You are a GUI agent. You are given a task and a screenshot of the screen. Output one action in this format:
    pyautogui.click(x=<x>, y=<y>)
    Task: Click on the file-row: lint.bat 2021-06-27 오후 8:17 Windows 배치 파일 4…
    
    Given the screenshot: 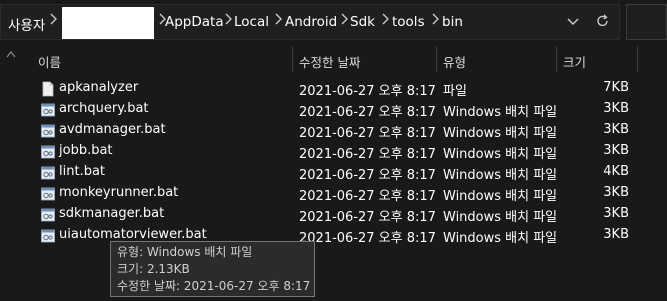 What is the action you would take?
    pyautogui.click(x=341, y=172)
    